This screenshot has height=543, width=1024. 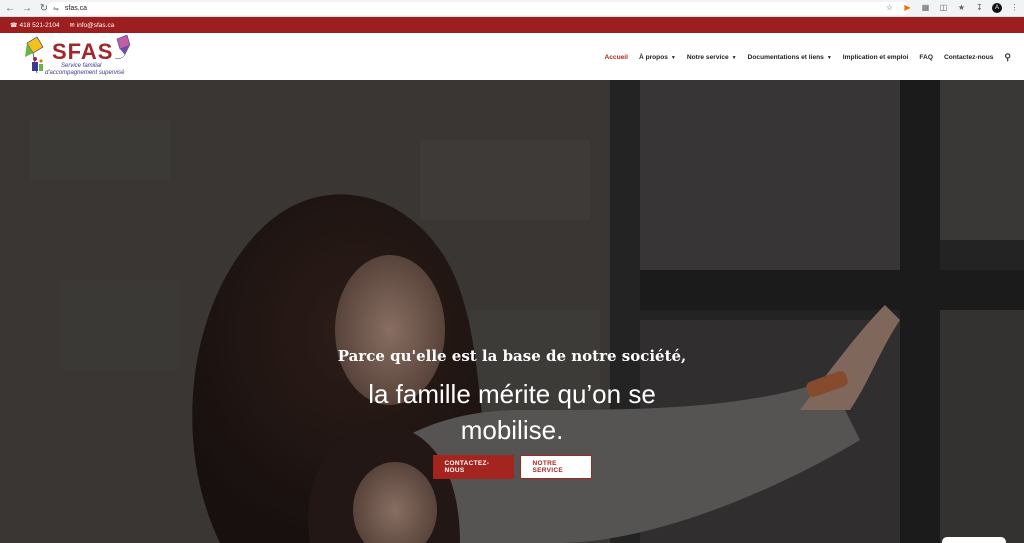 What do you see at coordinates (876, 57) in the screenshot?
I see `nav-item-implication: Implication et emploi` at bounding box center [876, 57].